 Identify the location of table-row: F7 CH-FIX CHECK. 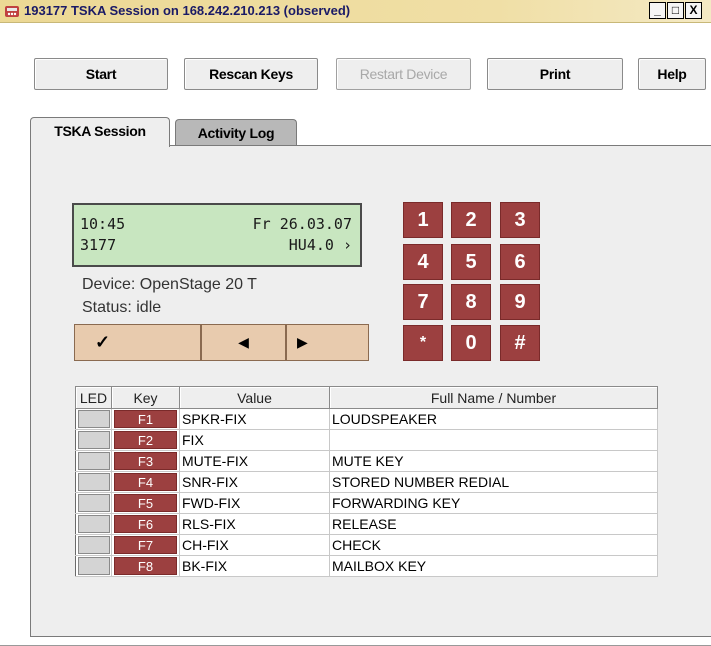
(366, 545).